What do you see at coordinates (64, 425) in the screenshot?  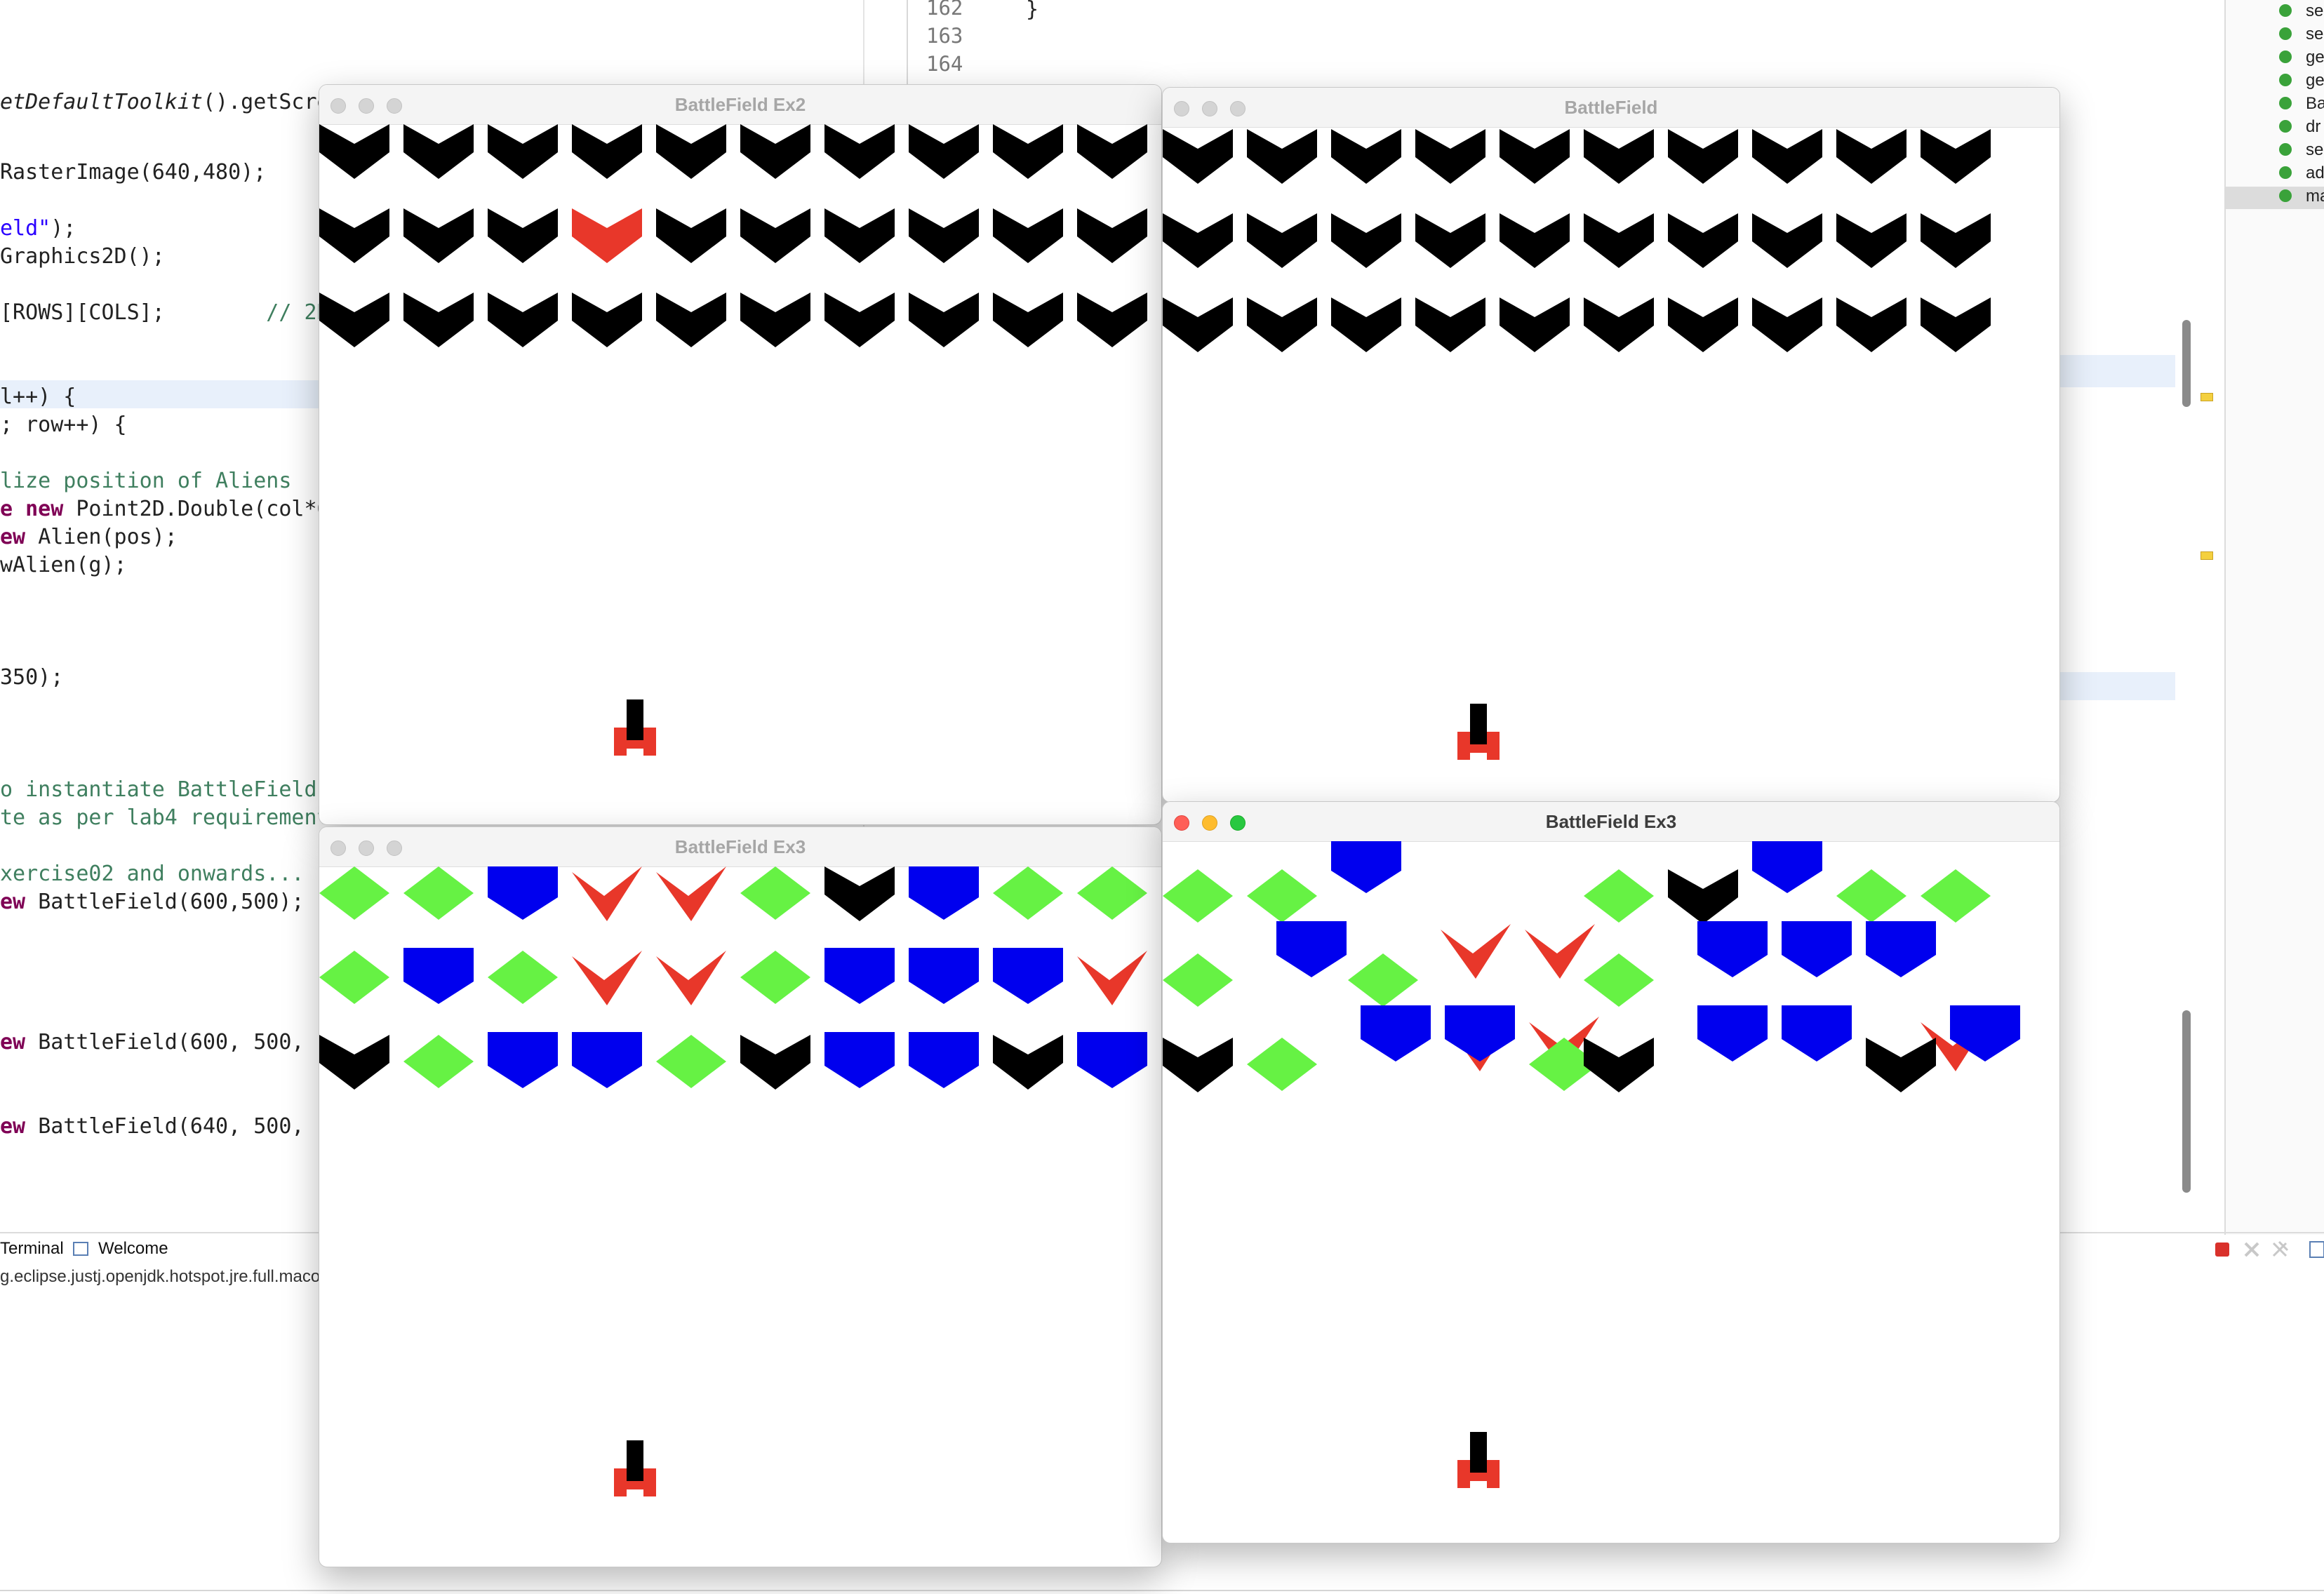 I see `code-line: ; row++) {` at bounding box center [64, 425].